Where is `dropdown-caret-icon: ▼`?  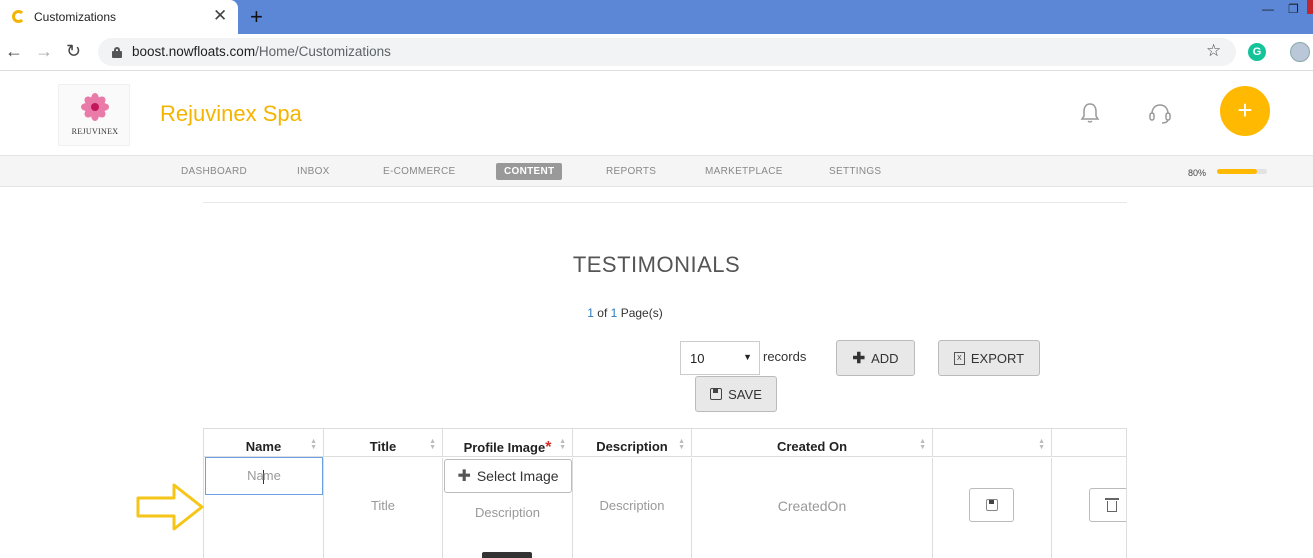 dropdown-caret-icon: ▼ is located at coordinates (747, 357).